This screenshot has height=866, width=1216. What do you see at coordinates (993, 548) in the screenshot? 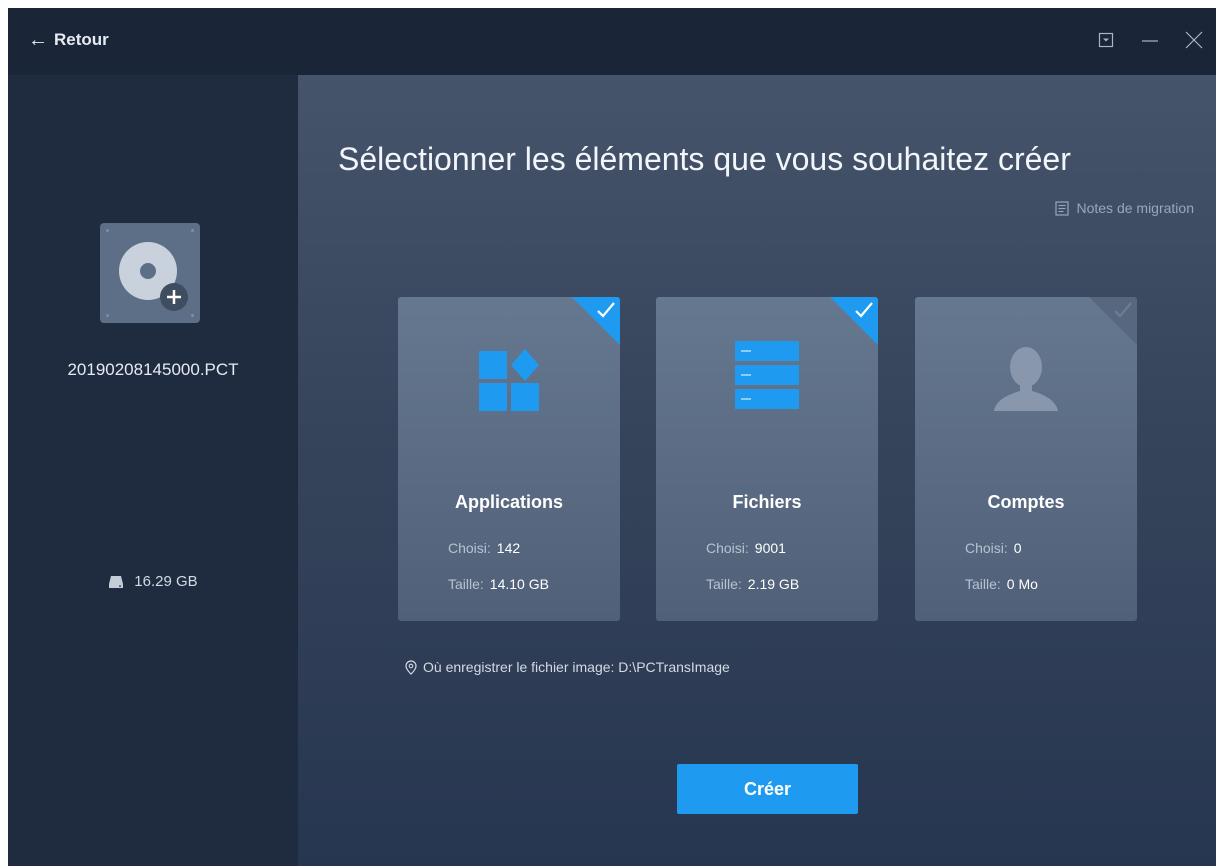
I see `chosen-count: Choisi: 0` at bounding box center [993, 548].